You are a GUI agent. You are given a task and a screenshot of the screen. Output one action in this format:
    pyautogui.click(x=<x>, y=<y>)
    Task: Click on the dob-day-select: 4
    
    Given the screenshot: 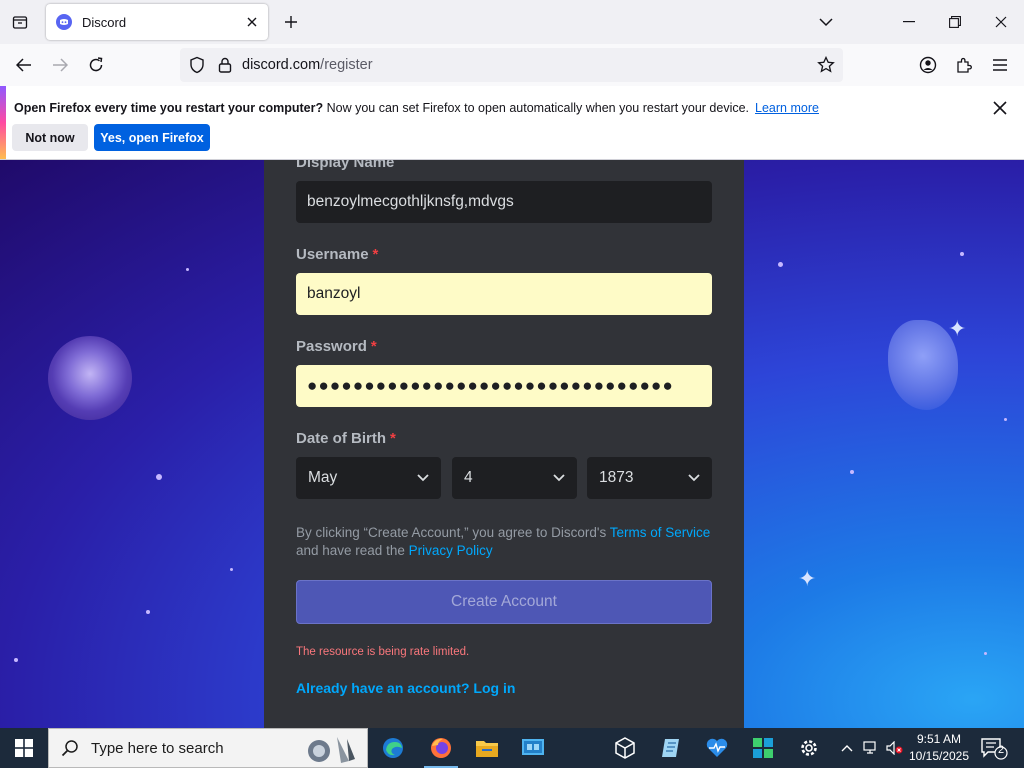 What is the action you would take?
    pyautogui.click(x=514, y=478)
    